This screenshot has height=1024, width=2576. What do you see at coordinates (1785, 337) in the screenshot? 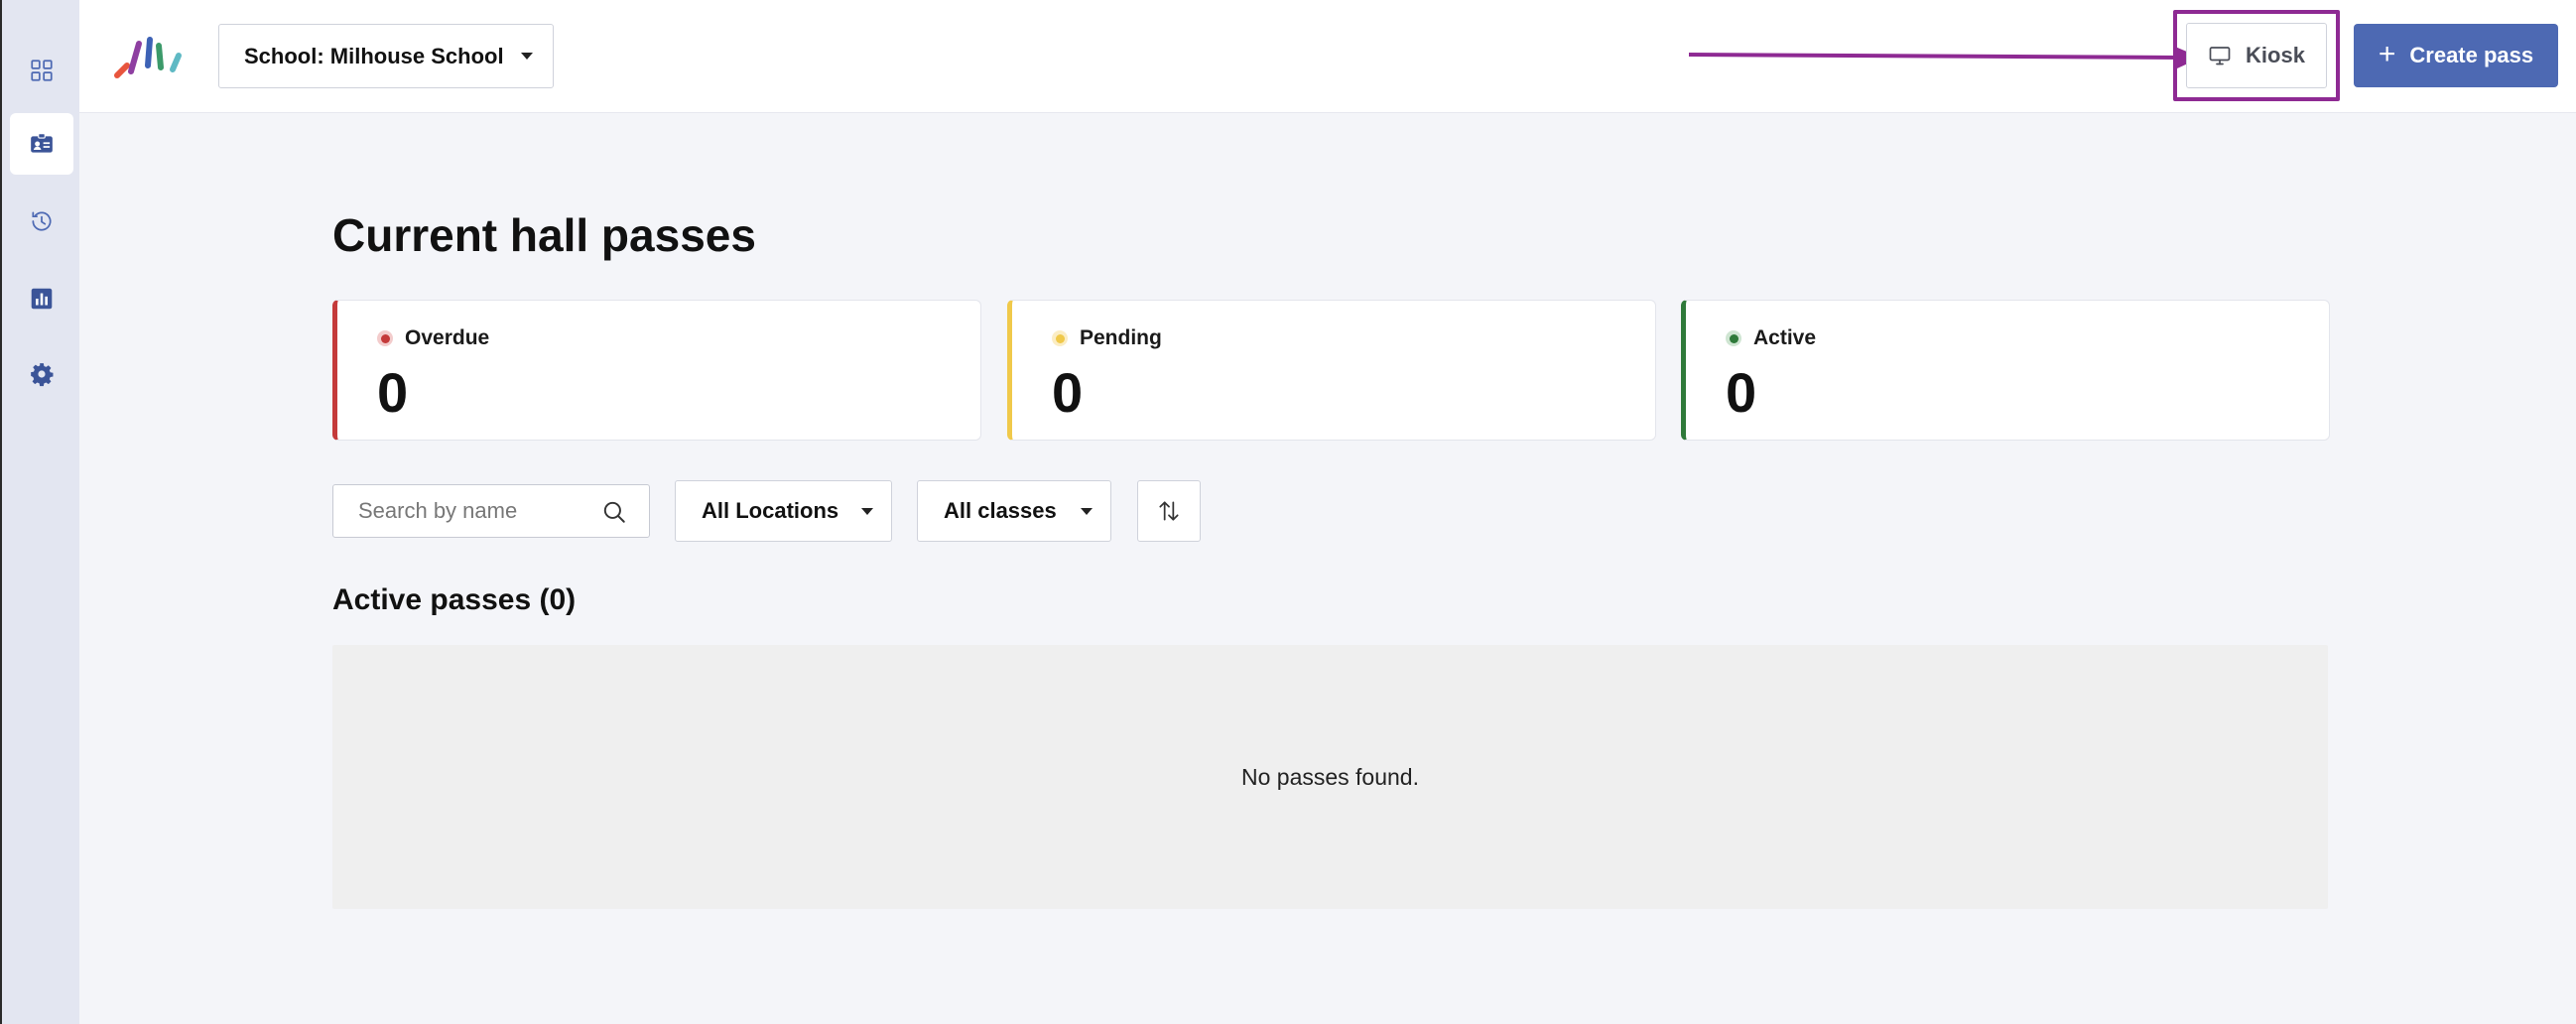
I see `stat-label: Active` at bounding box center [1785, 337].